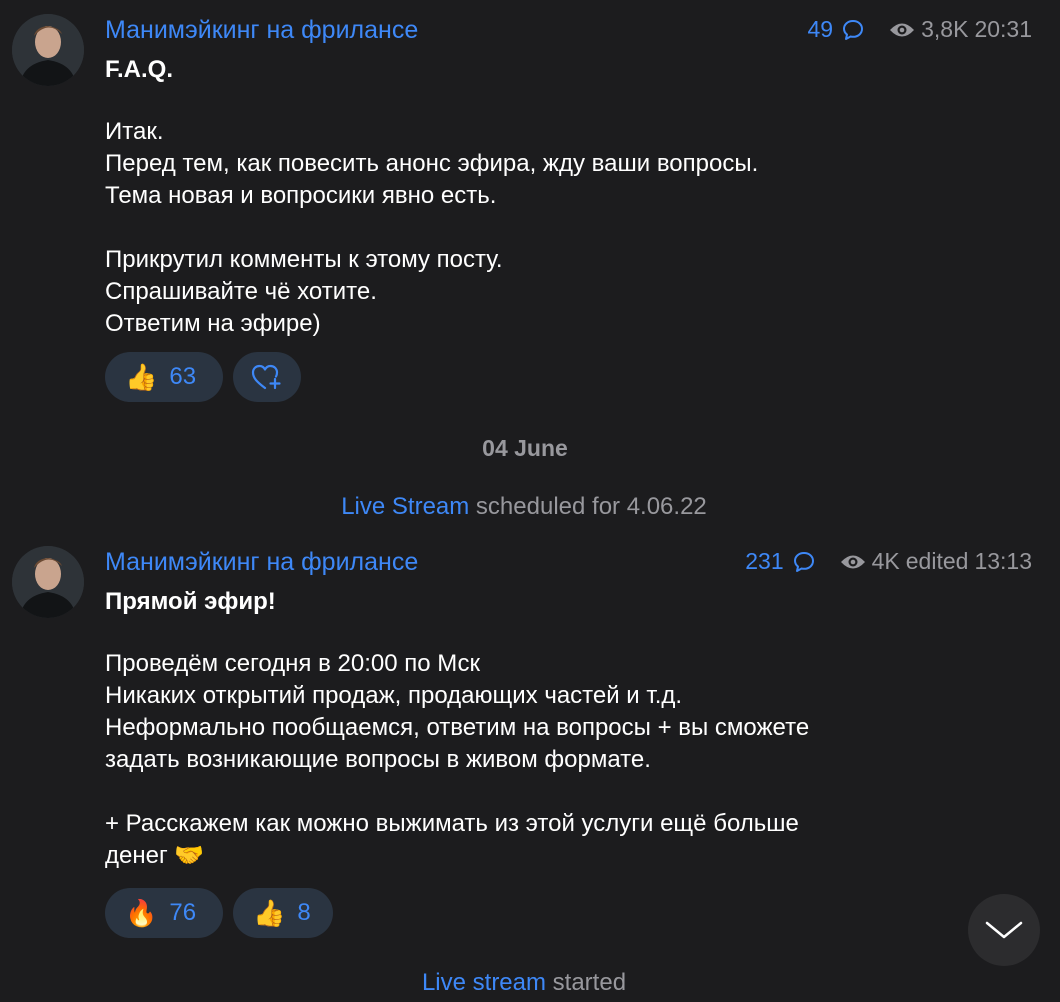 The width and height of the screenshot is (1060, 1002). I want to click on post-time: 13:13, so click(1003, 561).